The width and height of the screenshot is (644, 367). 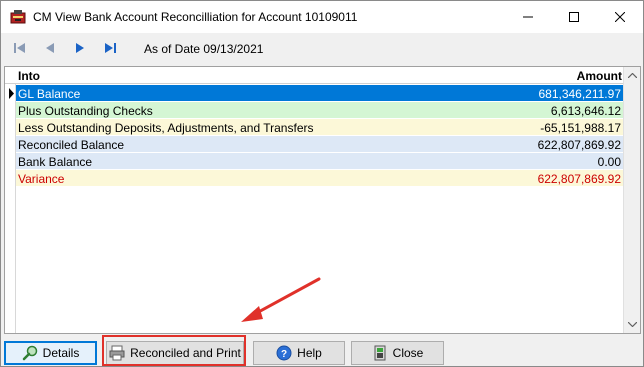 What do you see at coordinates (55, 162) in the screenshot?
I see `row-label: Bank Balance` at bounding box center [55, 162].